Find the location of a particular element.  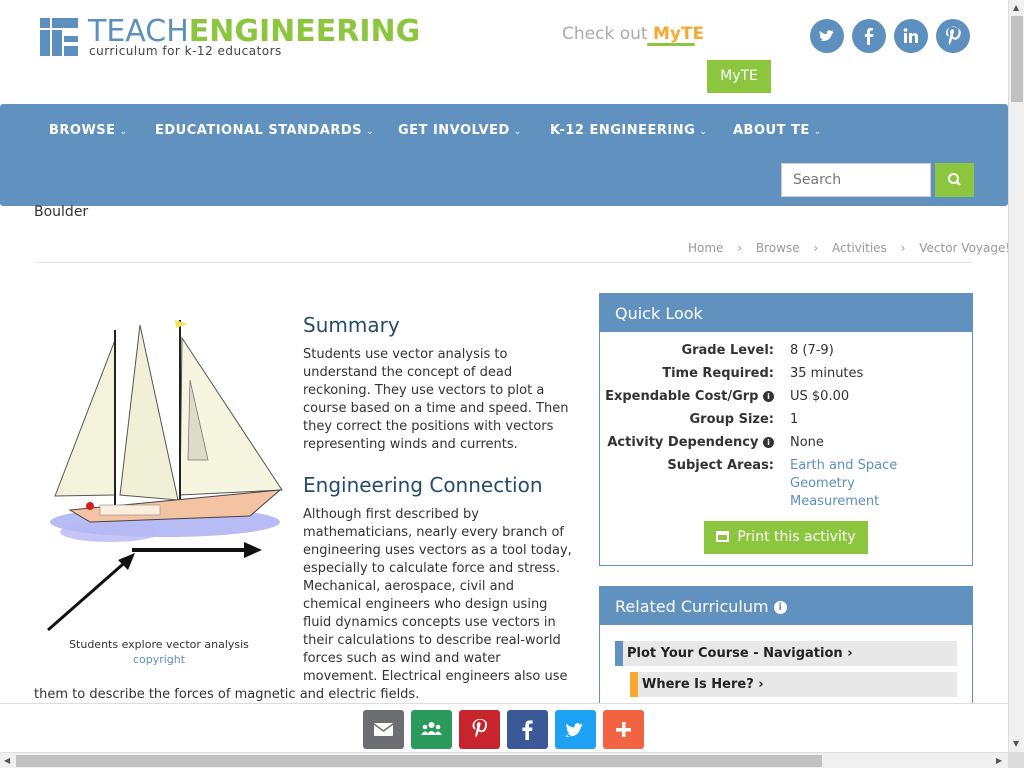

breadcrumb-current: Vector Voyage! is located at coordinates (965, 248).